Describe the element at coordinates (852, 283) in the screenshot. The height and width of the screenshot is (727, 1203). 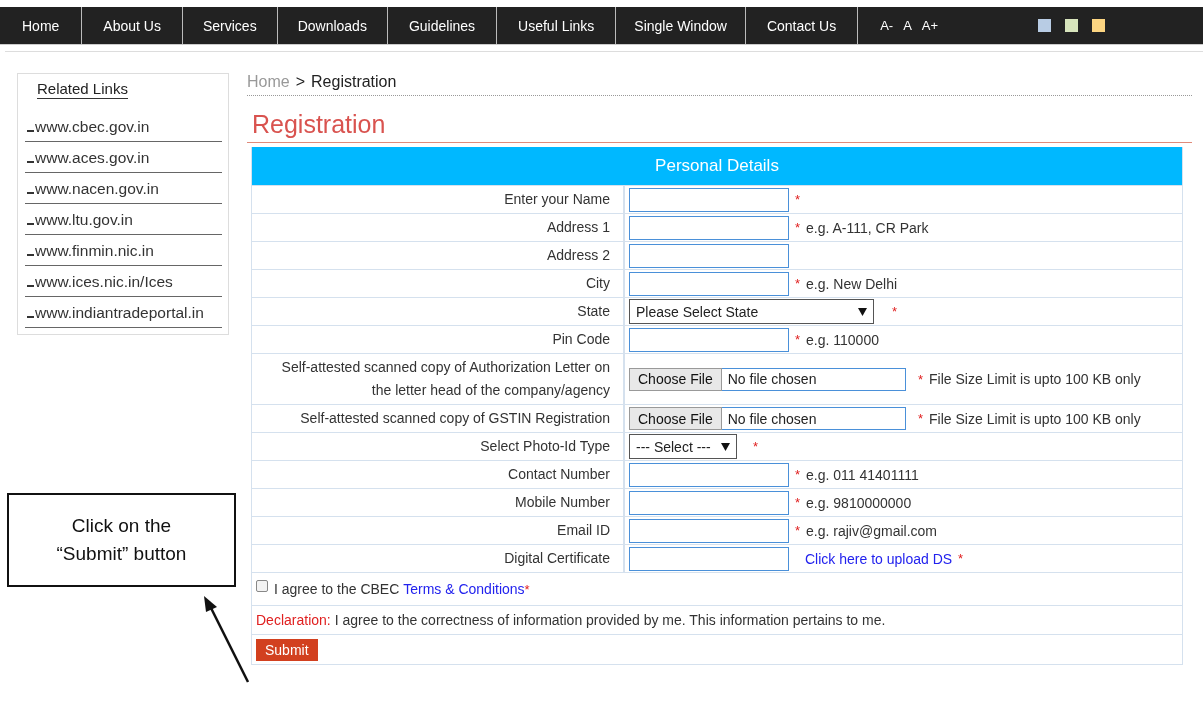
I see `field-hint: e.g. New Delhi` at that location.